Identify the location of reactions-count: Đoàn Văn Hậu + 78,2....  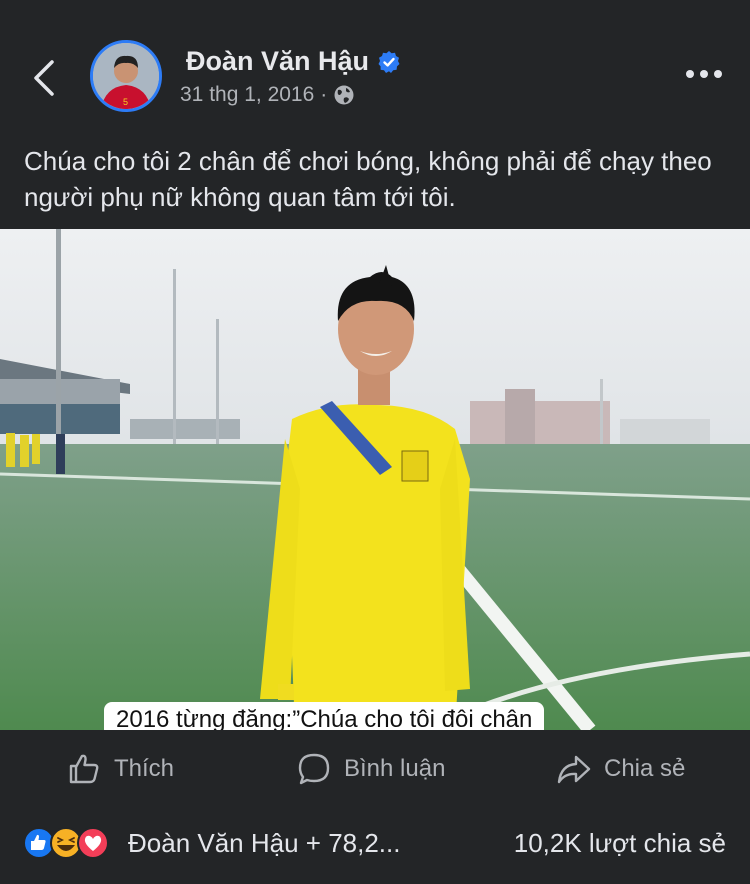
(264, 843).